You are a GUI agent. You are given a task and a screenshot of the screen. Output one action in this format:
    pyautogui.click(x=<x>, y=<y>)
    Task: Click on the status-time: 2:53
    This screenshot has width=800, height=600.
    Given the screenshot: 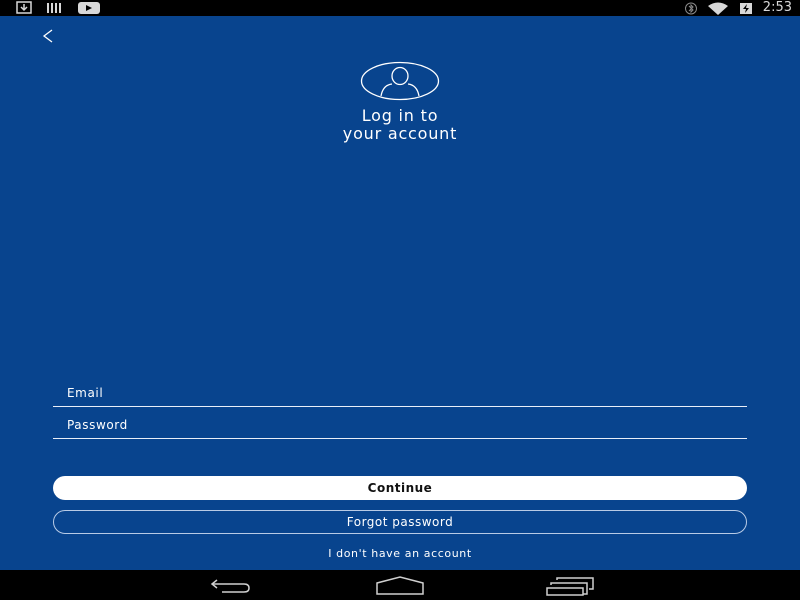 What is the action you would take?
    pyautogui.click(x=777, y=7)
    